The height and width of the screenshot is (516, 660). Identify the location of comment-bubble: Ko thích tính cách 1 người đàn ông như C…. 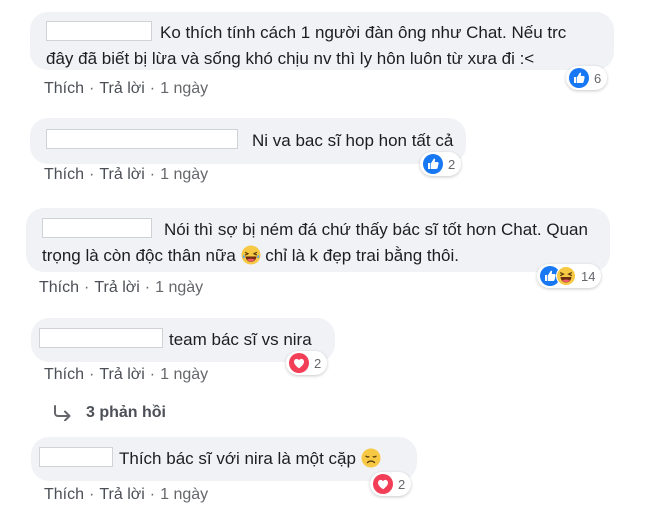
(322, 41).